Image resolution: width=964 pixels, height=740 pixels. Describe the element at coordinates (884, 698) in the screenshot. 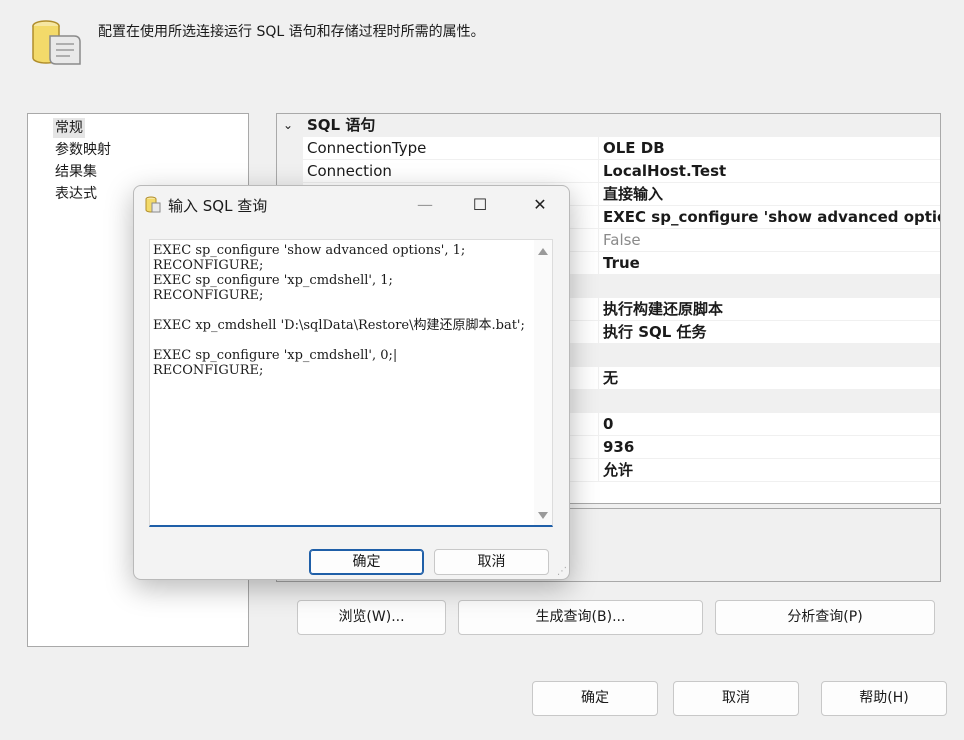

I see `help-button: 帮助(H)` at that location.